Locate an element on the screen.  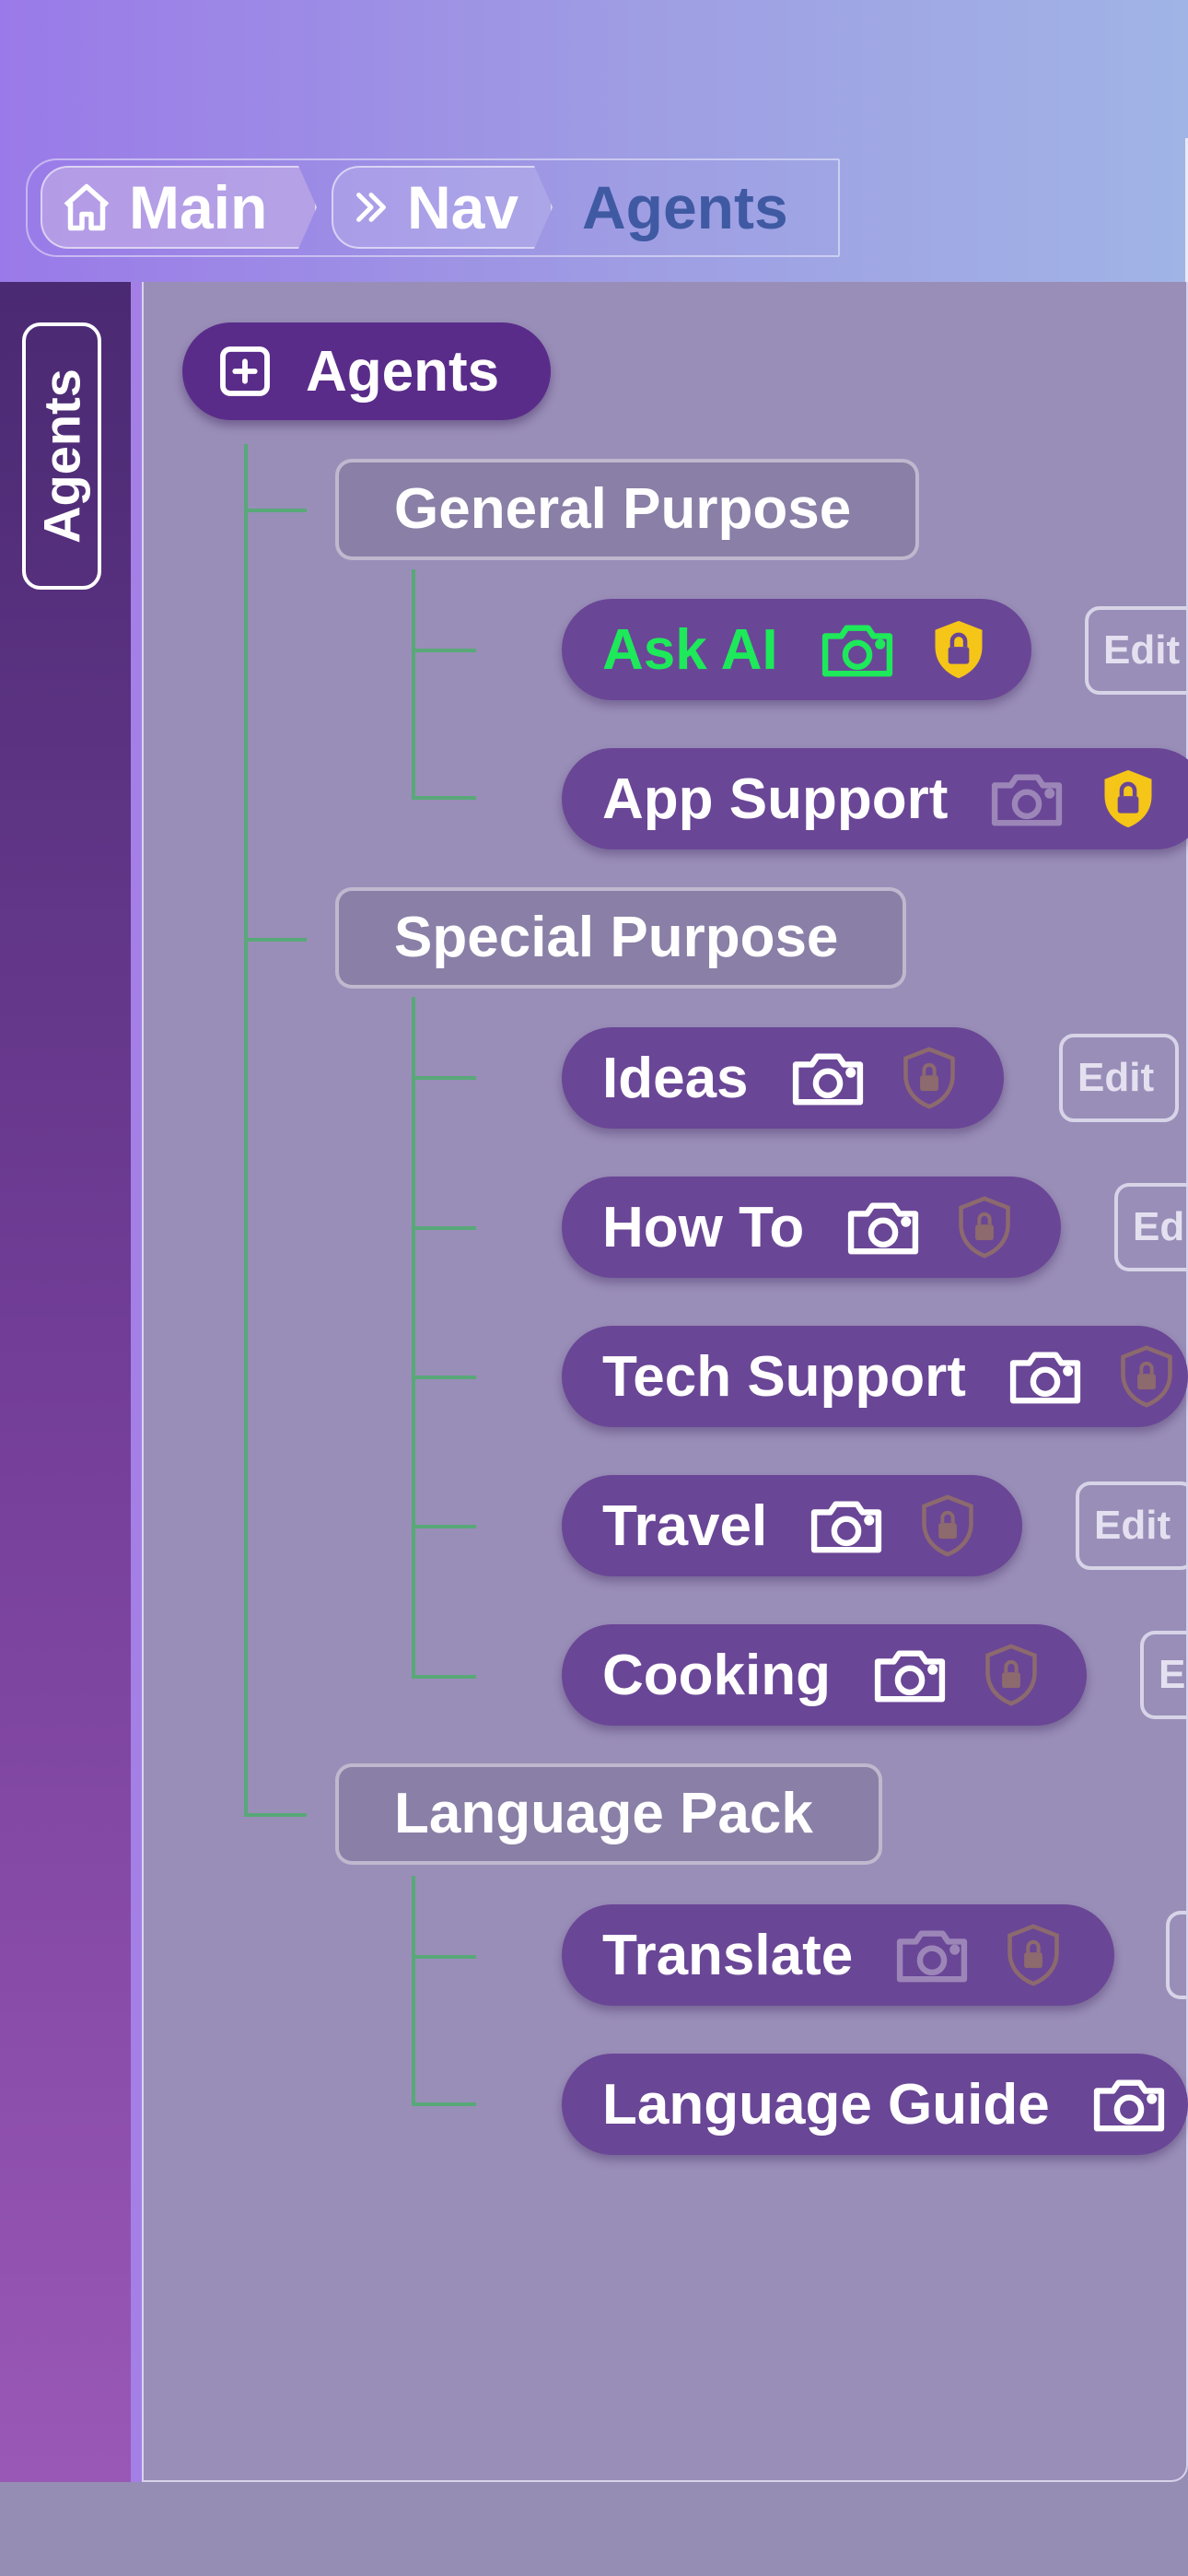
agent-app-support: App Support is located at coordinates (875, 798).